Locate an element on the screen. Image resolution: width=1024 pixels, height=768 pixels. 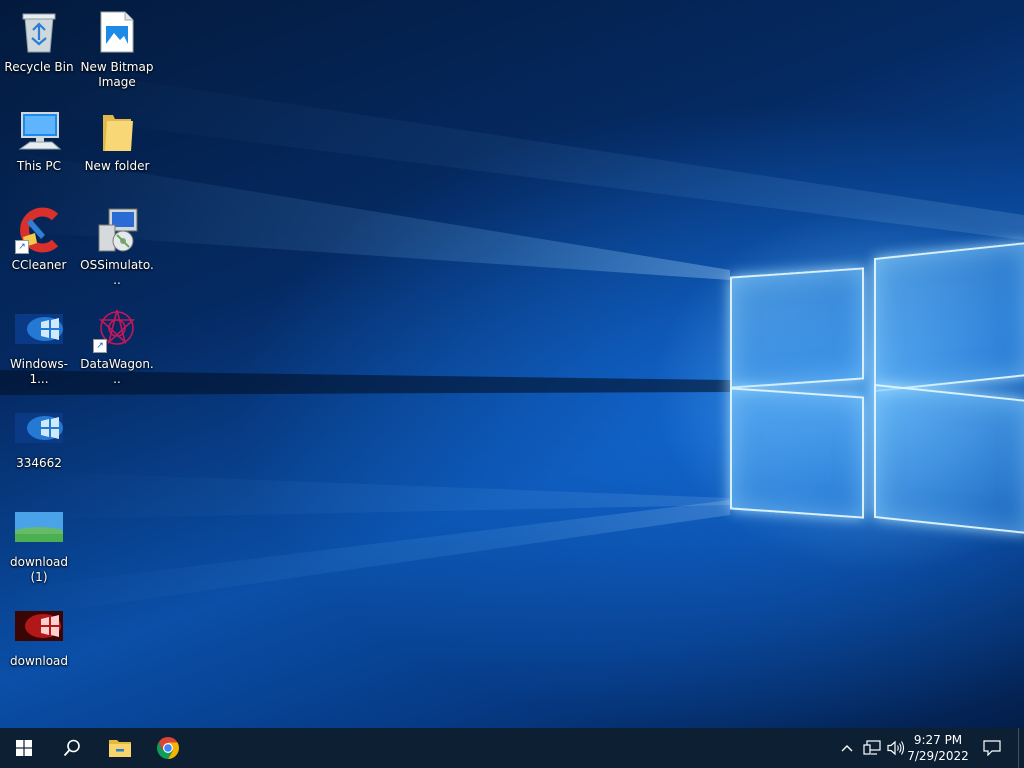
desktop-icon-new-bitmap-image: New Bitmap Image is located at coordinates (117, 49).